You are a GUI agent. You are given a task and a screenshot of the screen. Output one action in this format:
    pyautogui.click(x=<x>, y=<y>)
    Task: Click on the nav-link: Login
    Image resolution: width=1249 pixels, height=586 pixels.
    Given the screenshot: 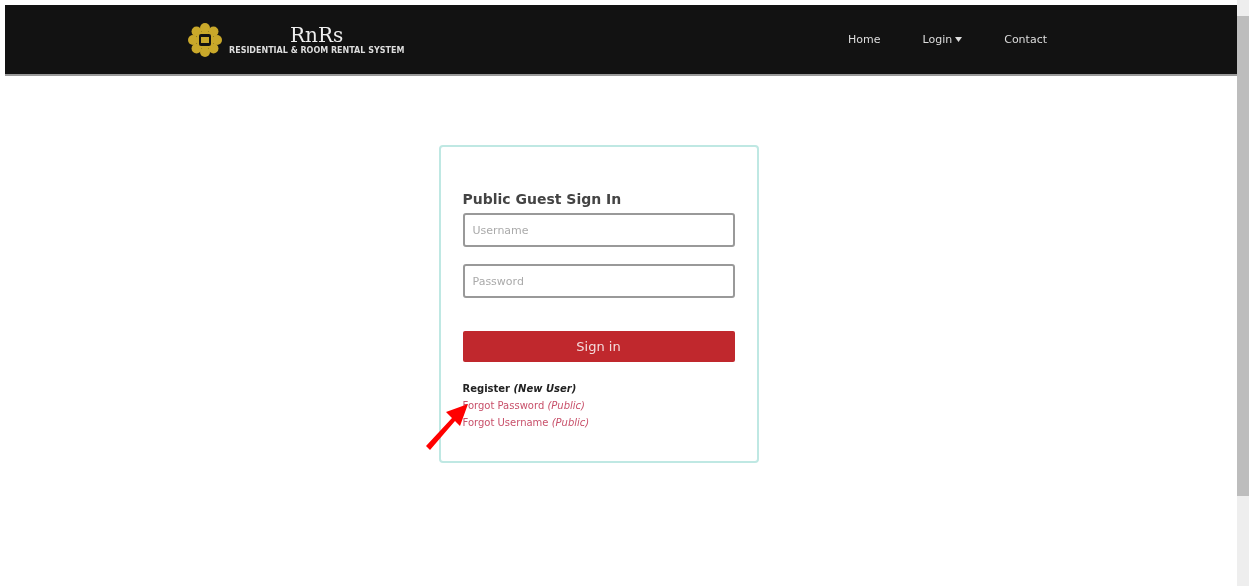 What is the action you would take?
    pyautogui.click(x=942, y=39)
    